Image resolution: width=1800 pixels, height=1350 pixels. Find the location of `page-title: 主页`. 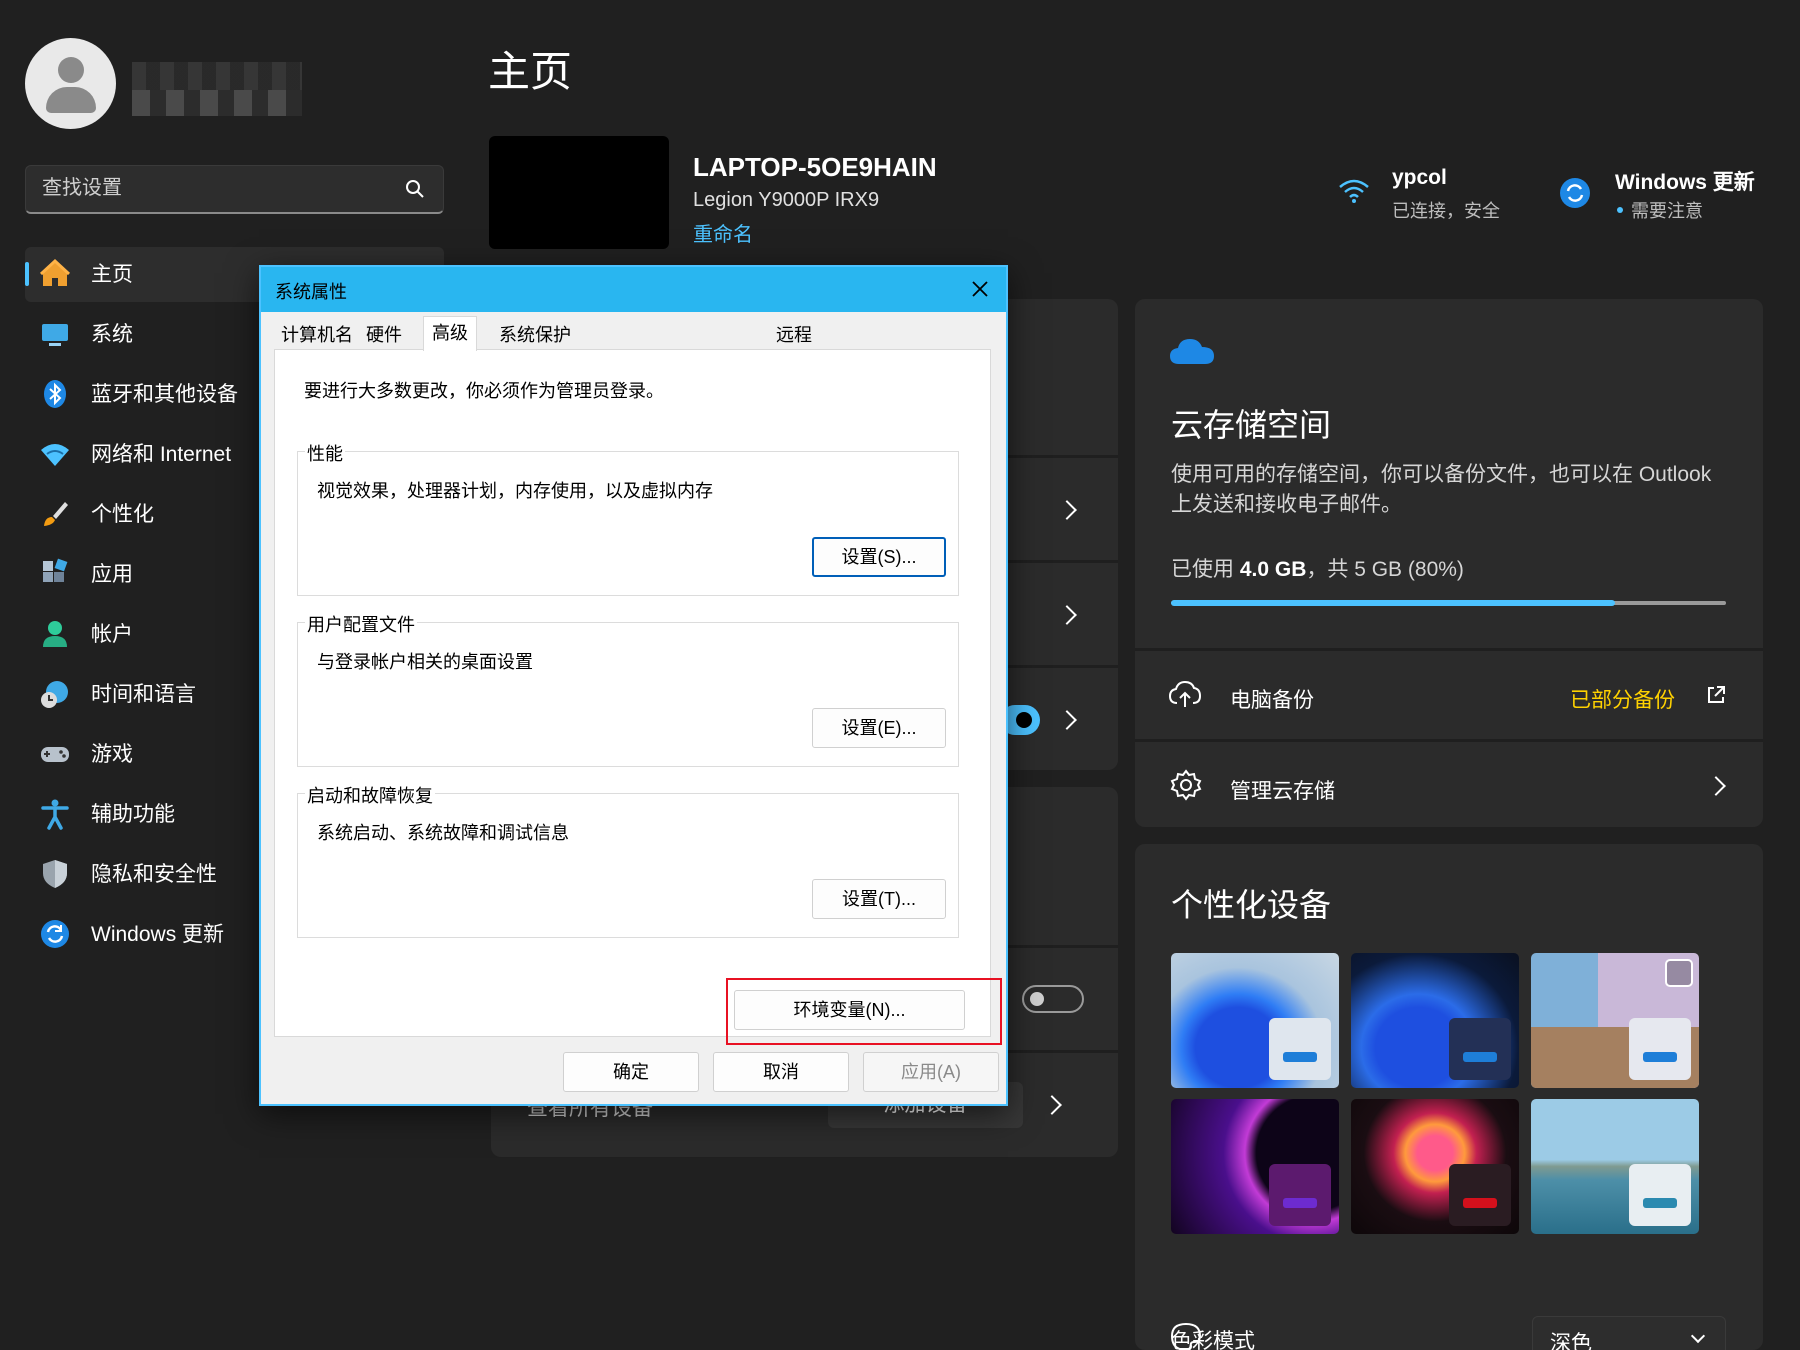

page-title: 主页 is located at coordinates (530, 71).